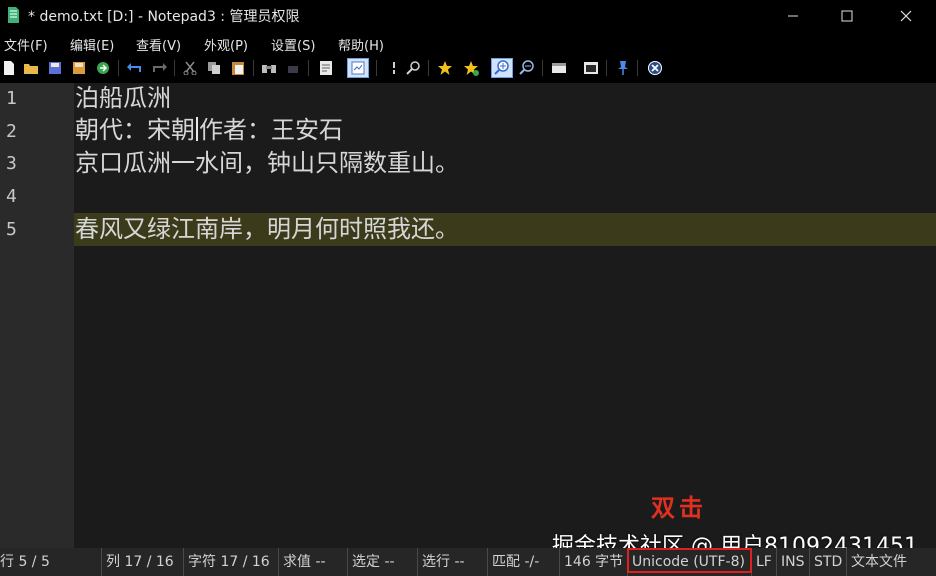  I want to click on text-caret, so click(197, 129).